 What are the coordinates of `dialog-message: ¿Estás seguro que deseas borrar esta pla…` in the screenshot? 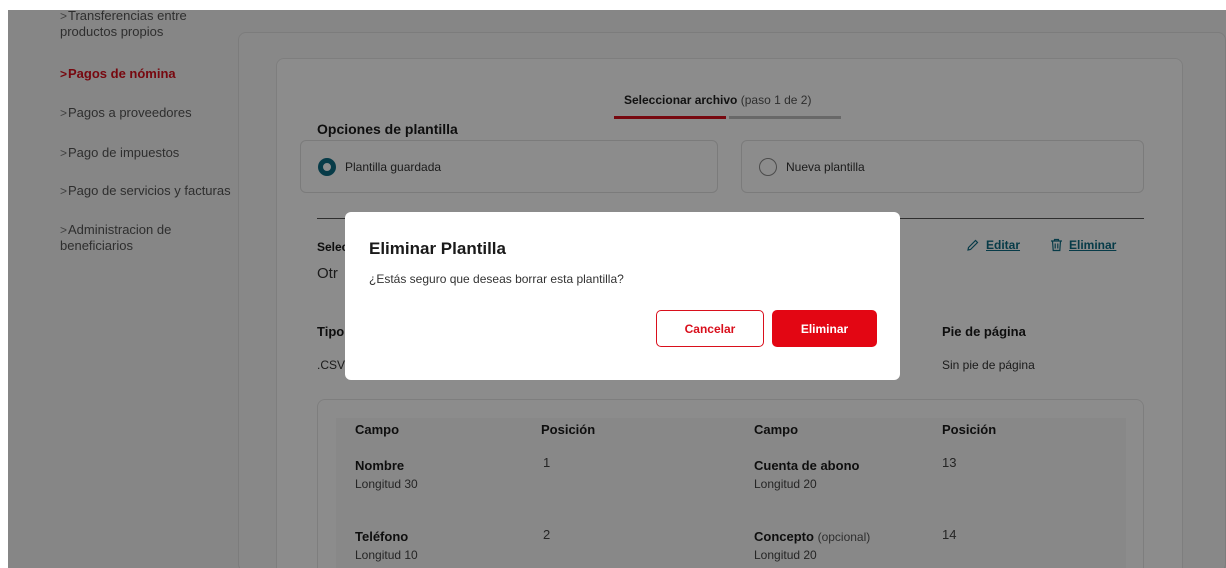 It's located at (496, 279).